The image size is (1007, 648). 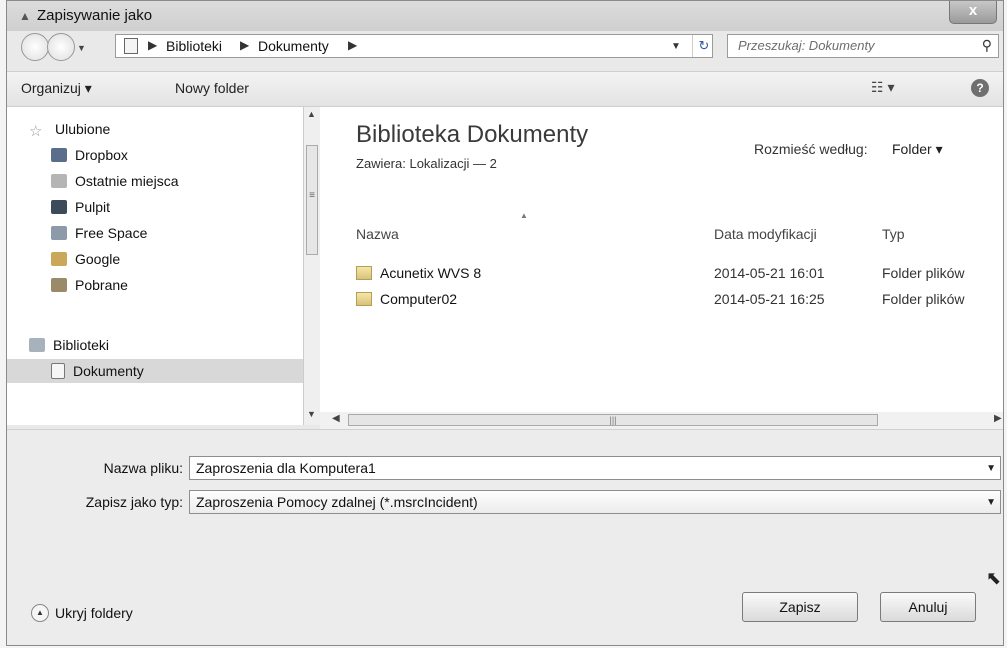 I want to click on file-name: Computer02, so click(x=419, y=299).